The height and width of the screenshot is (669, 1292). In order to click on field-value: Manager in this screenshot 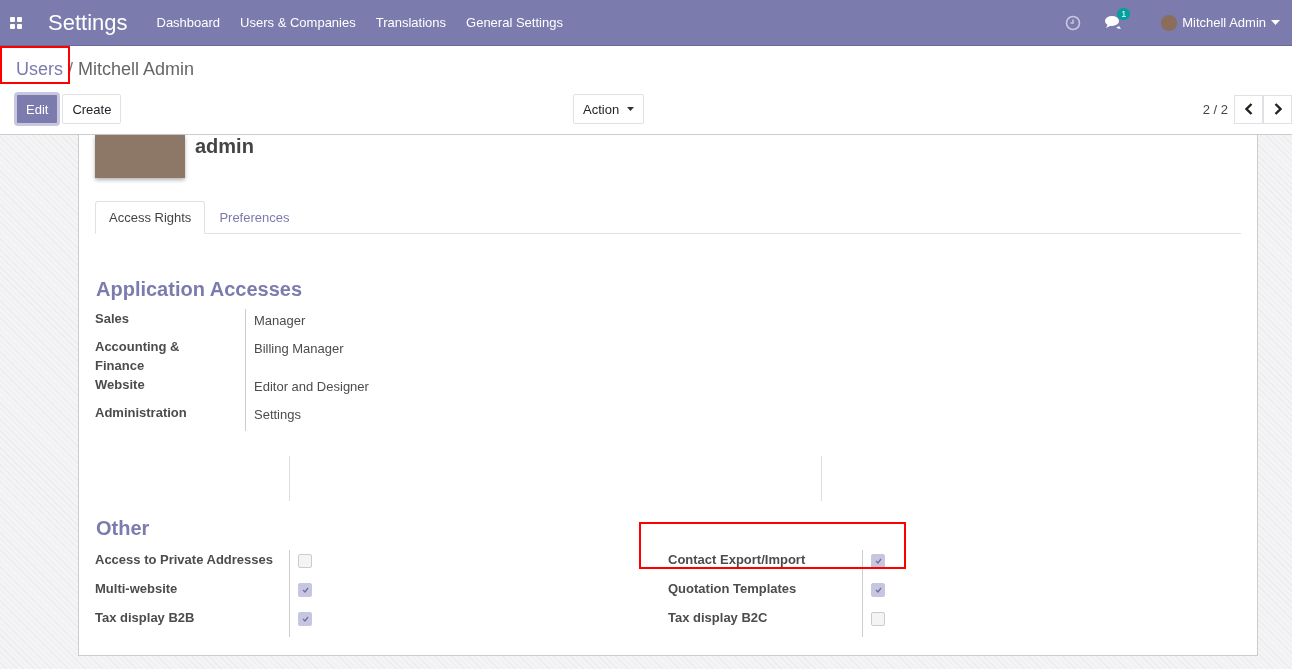, I will do `click(311, 323)`.